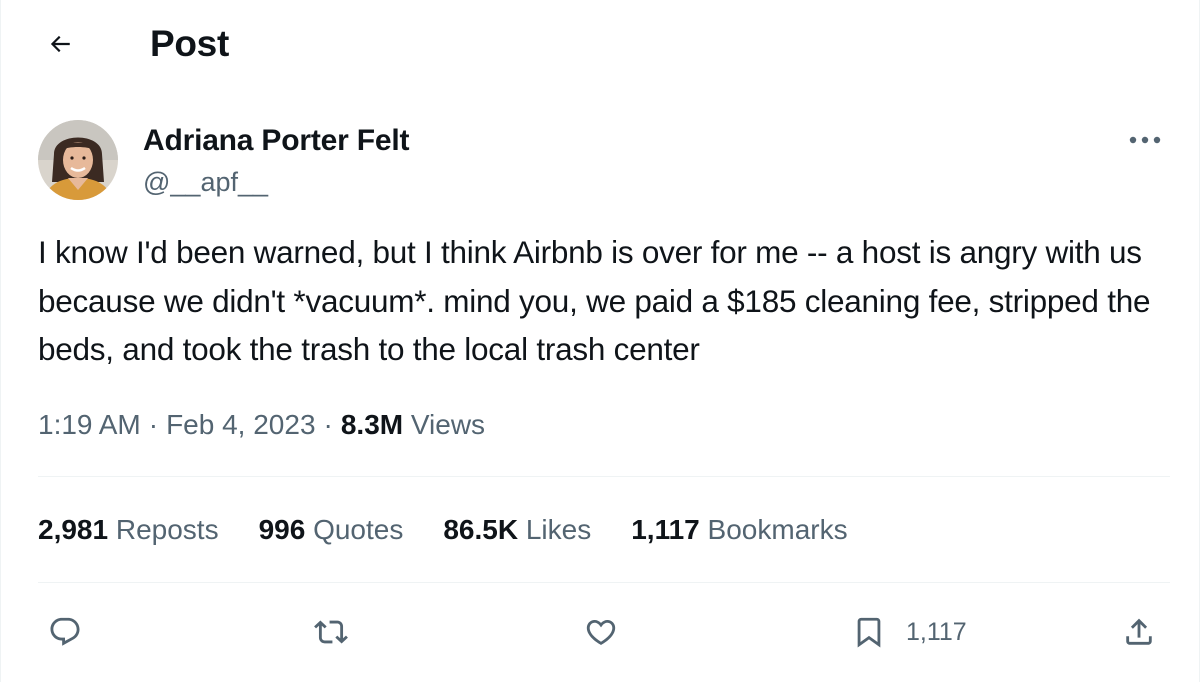 This screenshot has width=1200, height=682. What do you see at coordinates (777, 529) in the screenshot?
I see `bookmarks-label: Bookmarks` at bounding box center [777, 529].